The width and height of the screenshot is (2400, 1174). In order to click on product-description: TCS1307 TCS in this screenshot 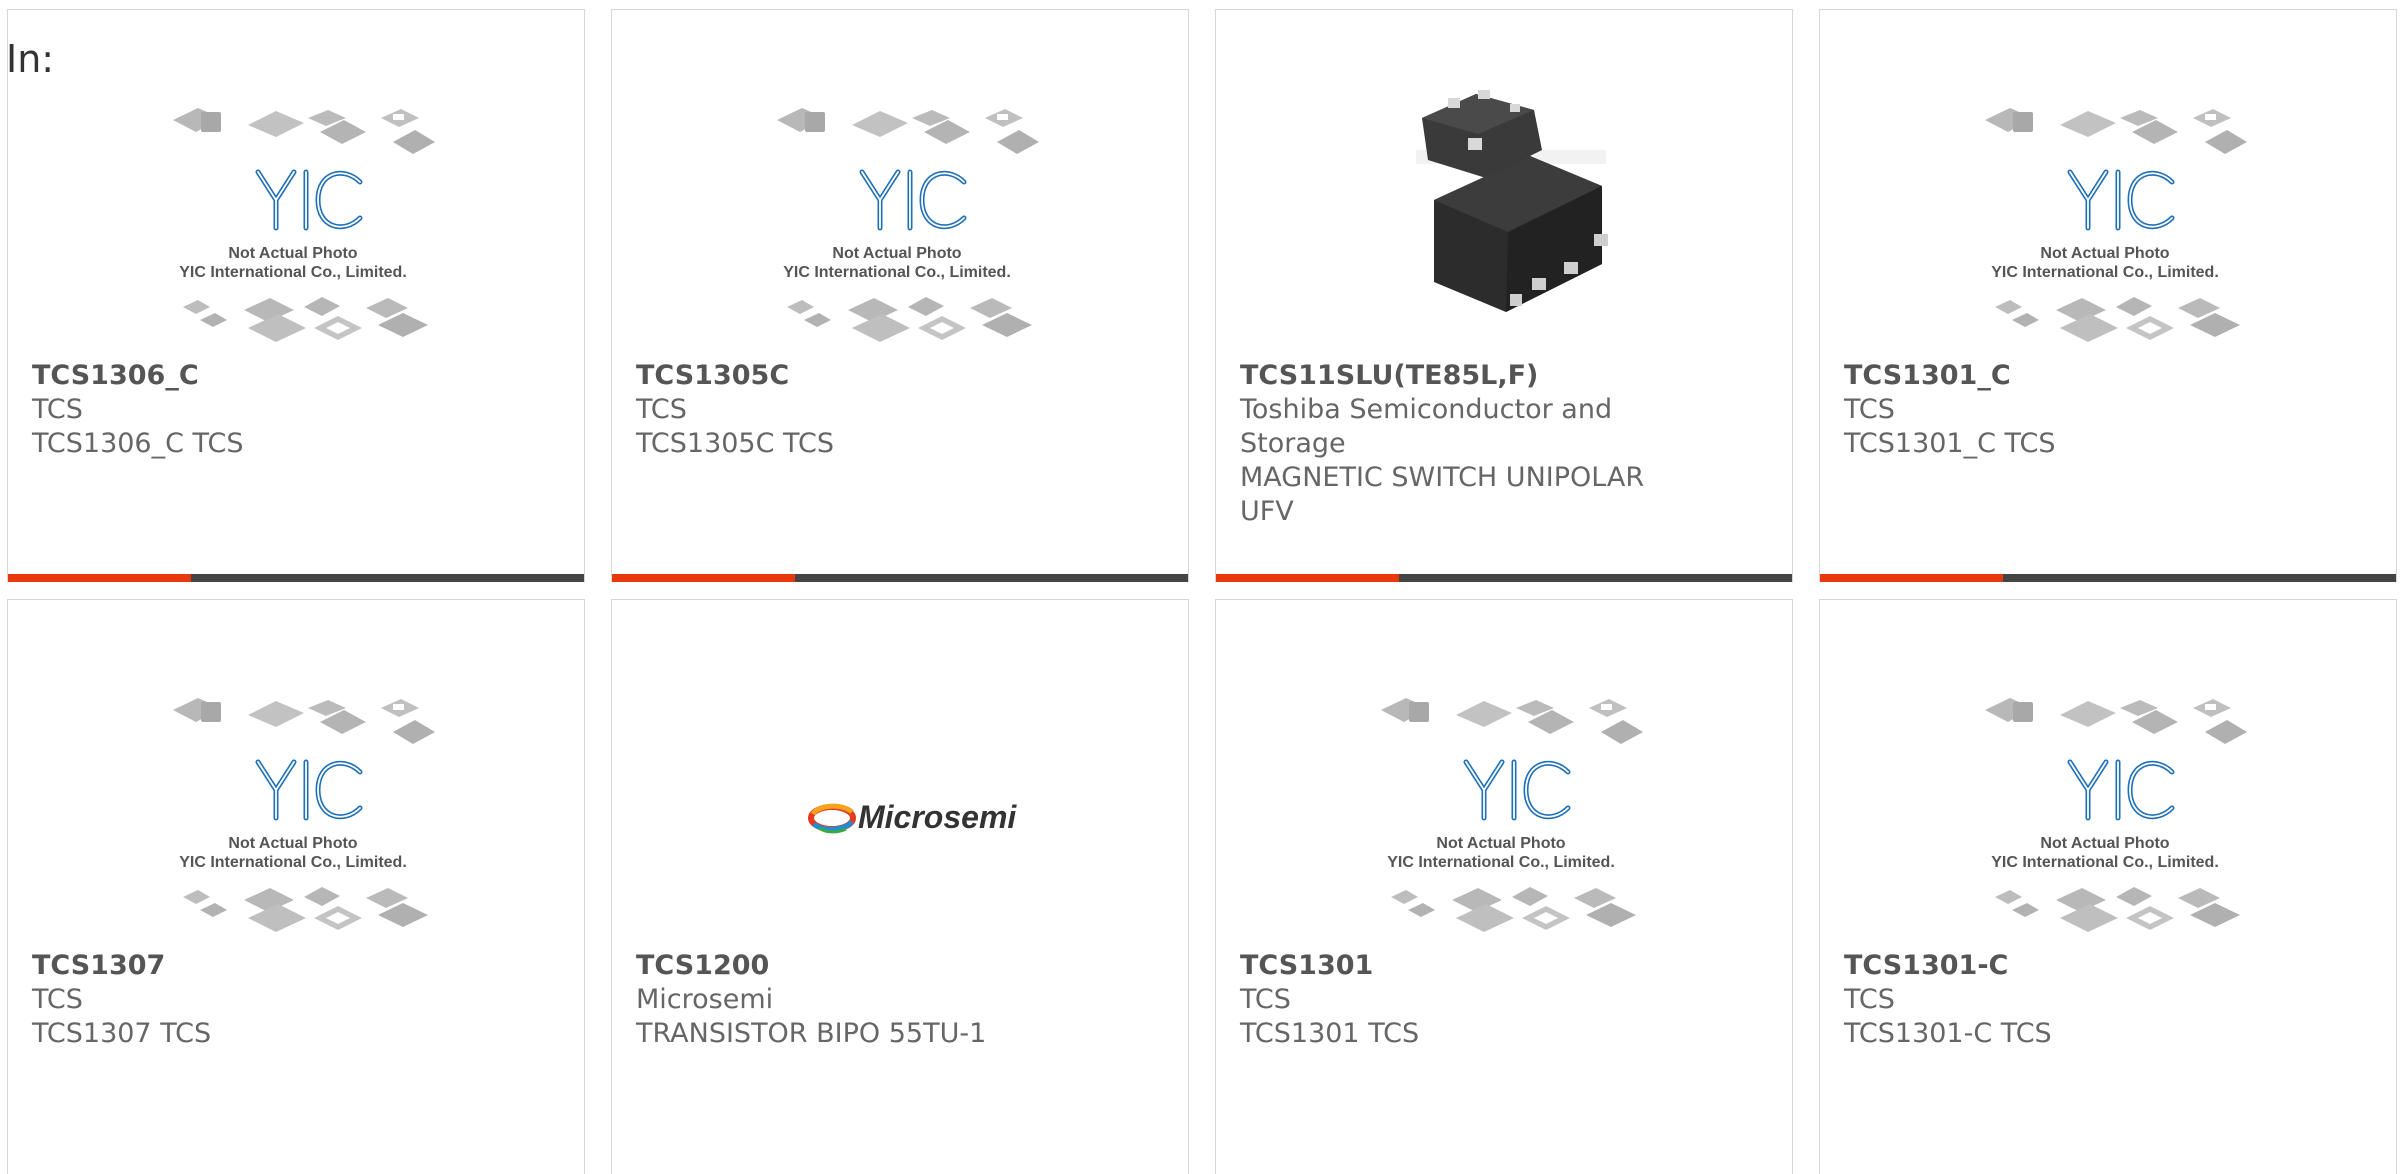, I will do `click(122, 1033)`.